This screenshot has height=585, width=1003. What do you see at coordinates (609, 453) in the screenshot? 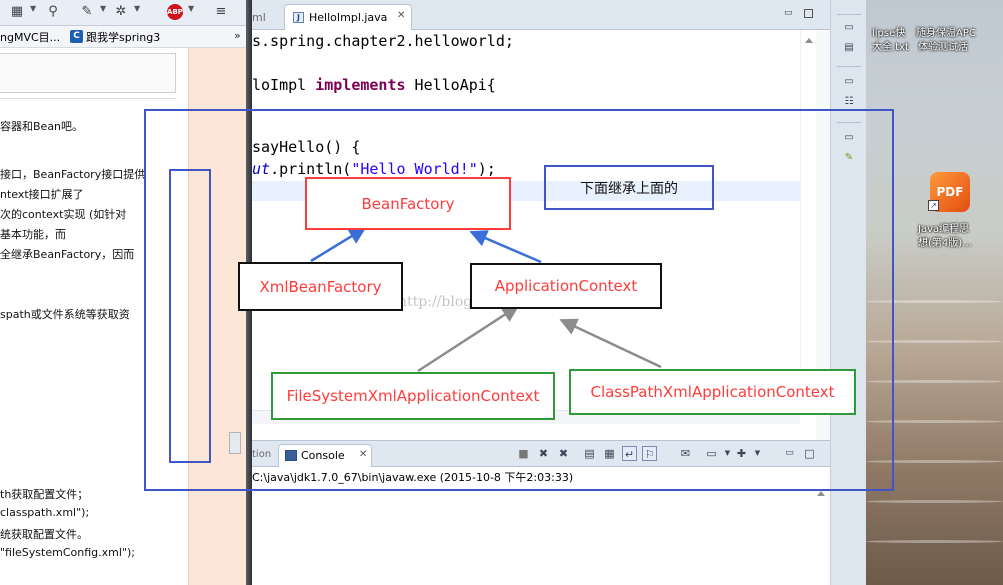
I see `scroll-lock-icon: ▦` at bounding box center [609, 453].